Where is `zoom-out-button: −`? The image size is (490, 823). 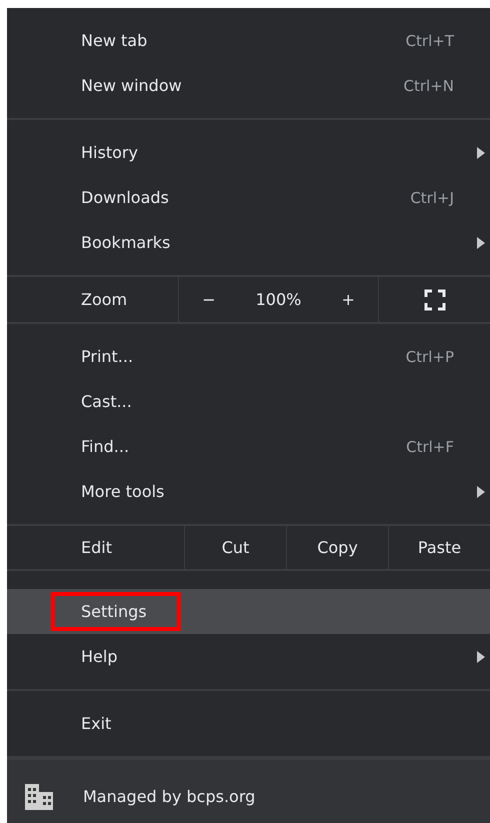 zoom-out-button: − is located at coordinates (209, 299).